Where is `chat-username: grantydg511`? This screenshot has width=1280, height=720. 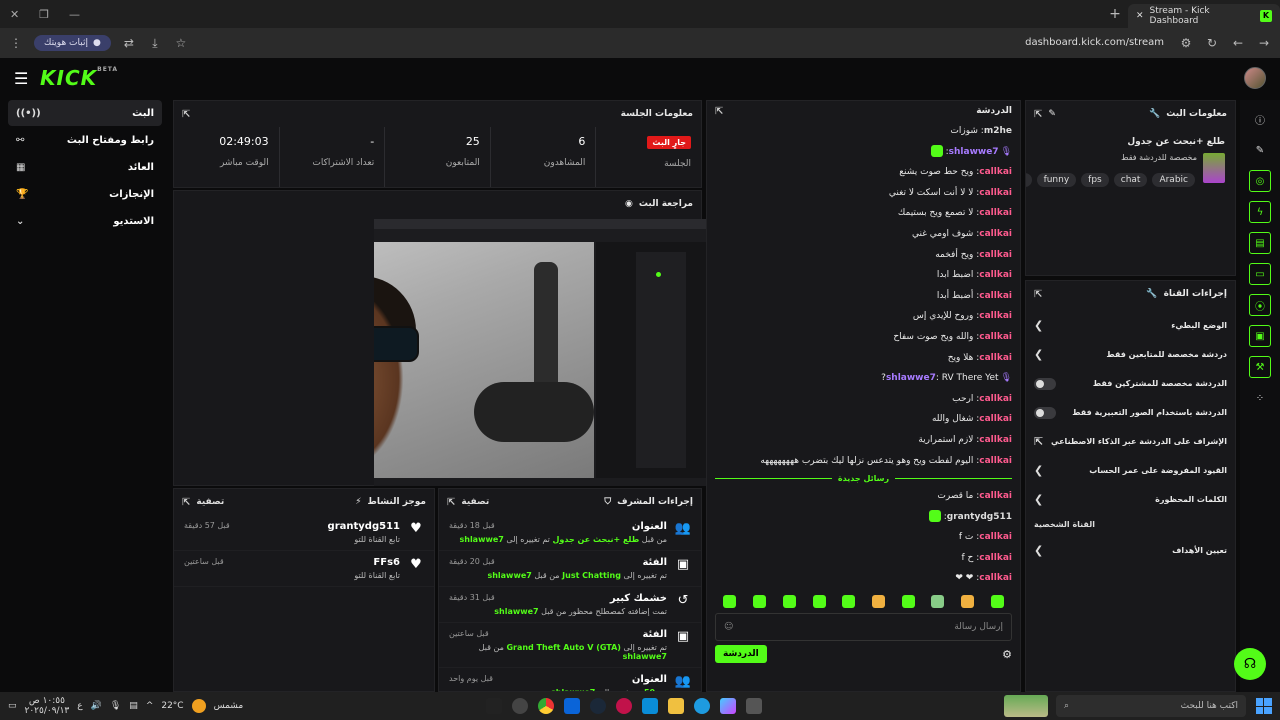
chat-username: grantydg511 is located at coordinates (979, 517).